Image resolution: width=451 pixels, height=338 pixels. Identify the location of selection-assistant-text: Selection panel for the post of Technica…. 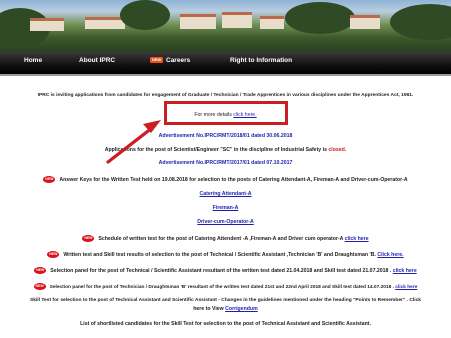
(221, 270).